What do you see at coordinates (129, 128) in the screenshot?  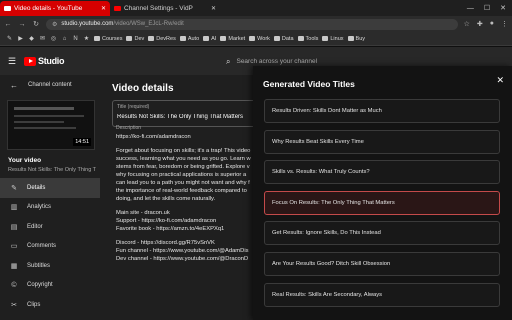 I see `description-field-label: Description` at bounding box center [129, 128].